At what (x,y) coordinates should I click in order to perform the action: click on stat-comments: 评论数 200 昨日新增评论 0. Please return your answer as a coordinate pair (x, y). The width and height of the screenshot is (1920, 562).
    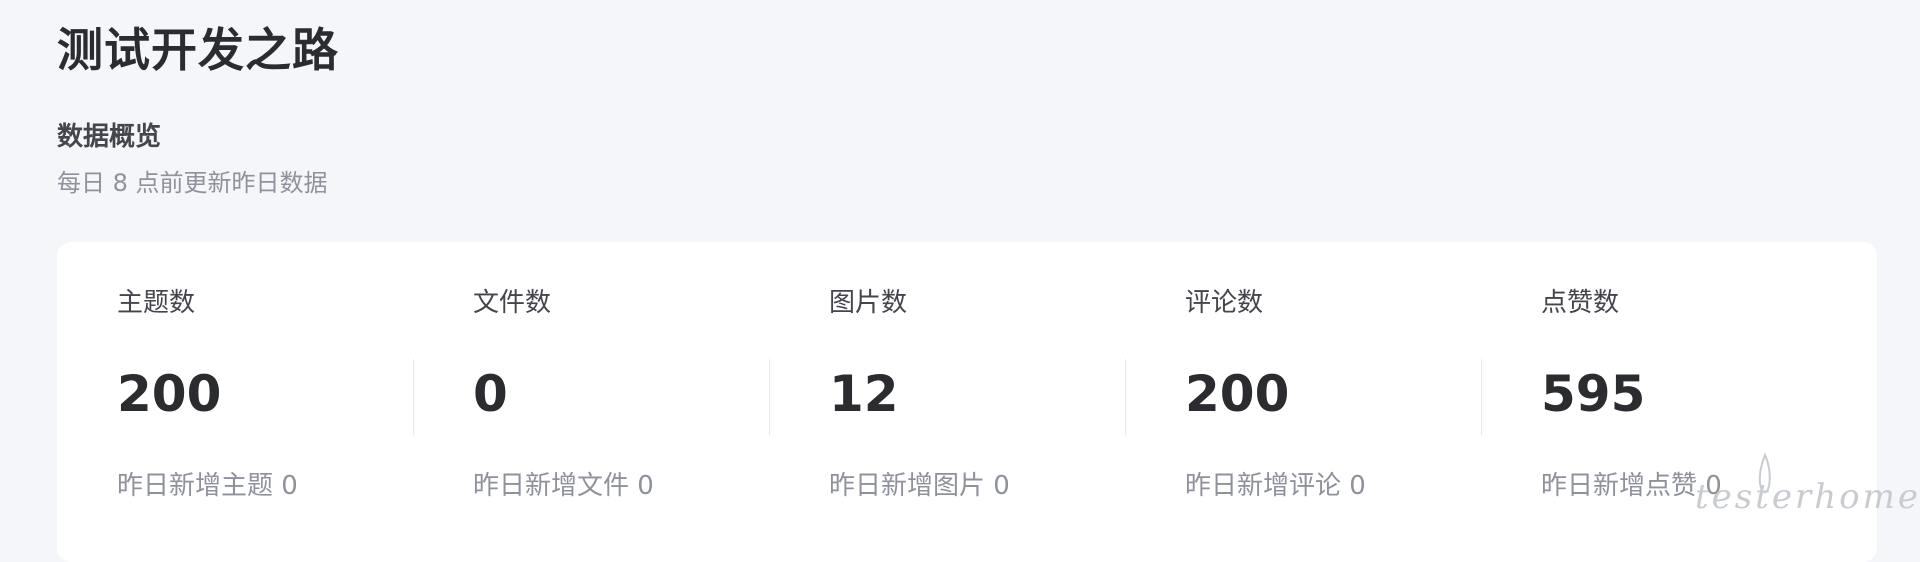
    Looking at the image, I should click on (1303, 402).